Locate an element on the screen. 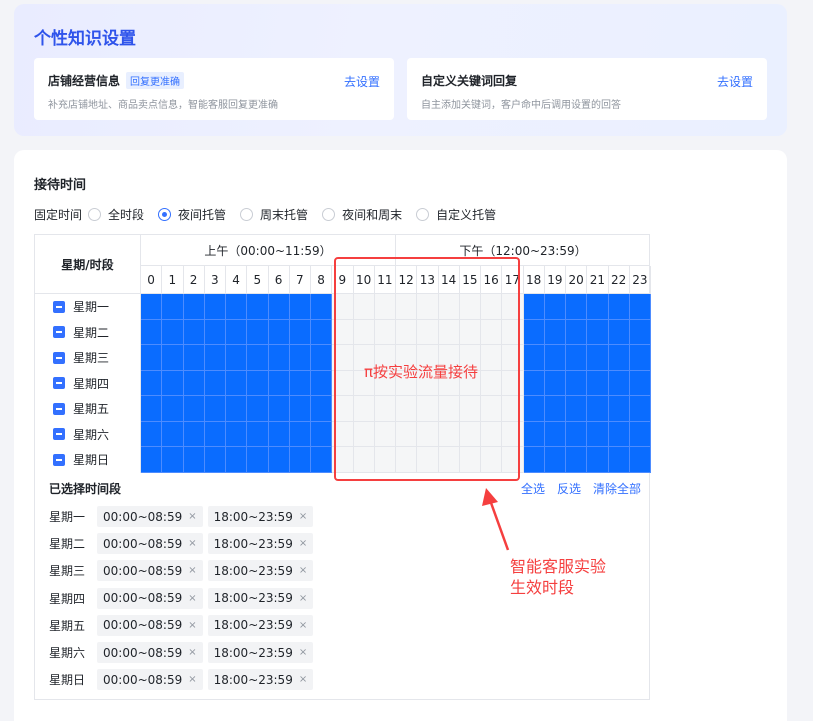 Image resolution: width=813 pixels, height=721 pixels. mode-option-custom: 自定义托管 is located at coordinates (456, 214).